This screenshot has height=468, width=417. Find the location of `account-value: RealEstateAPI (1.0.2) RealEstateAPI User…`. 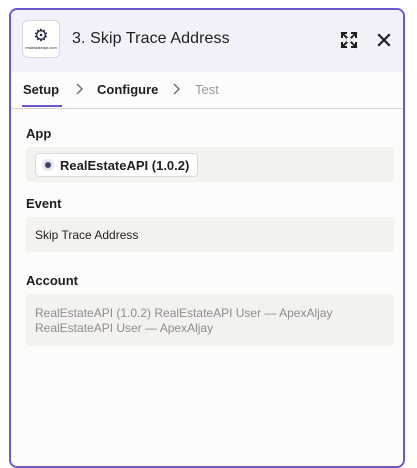

account-value: RealEstateAPI (1.0.2) RealEstateAPI User… is located at coordinates (210, 321).